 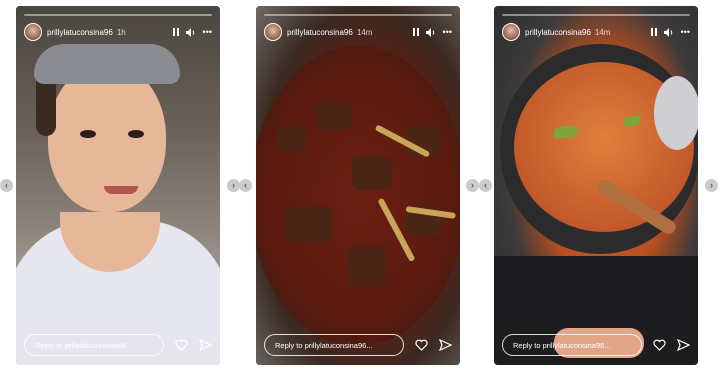 I want to click on eye-right, so click(x=136, y=134).